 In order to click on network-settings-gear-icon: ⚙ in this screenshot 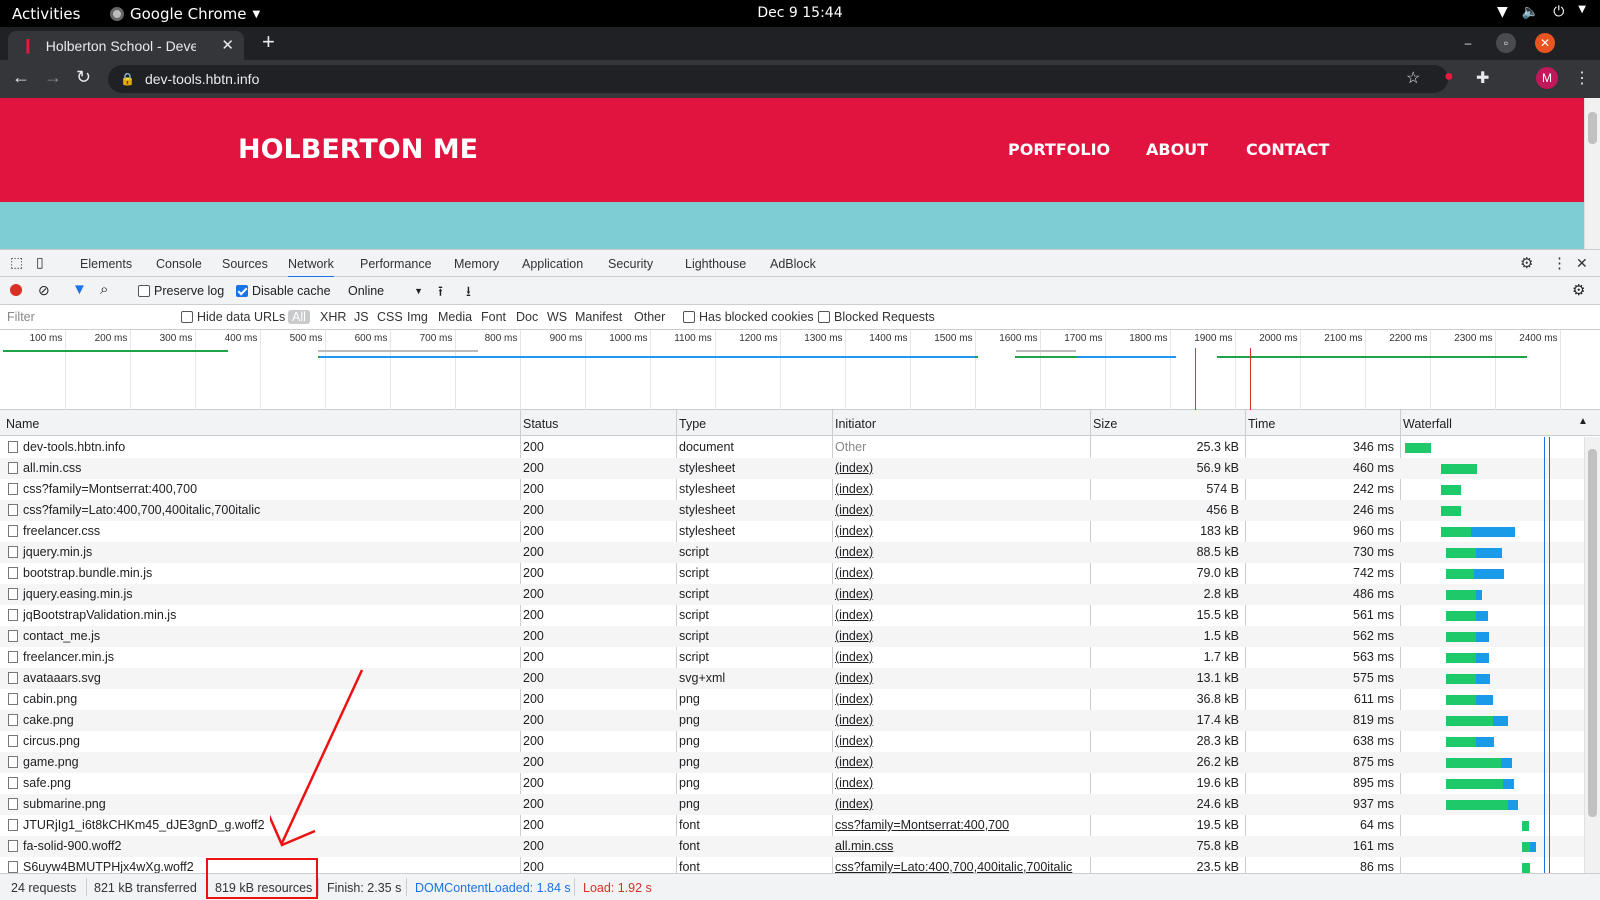, I will do `click(1578, 290)`.